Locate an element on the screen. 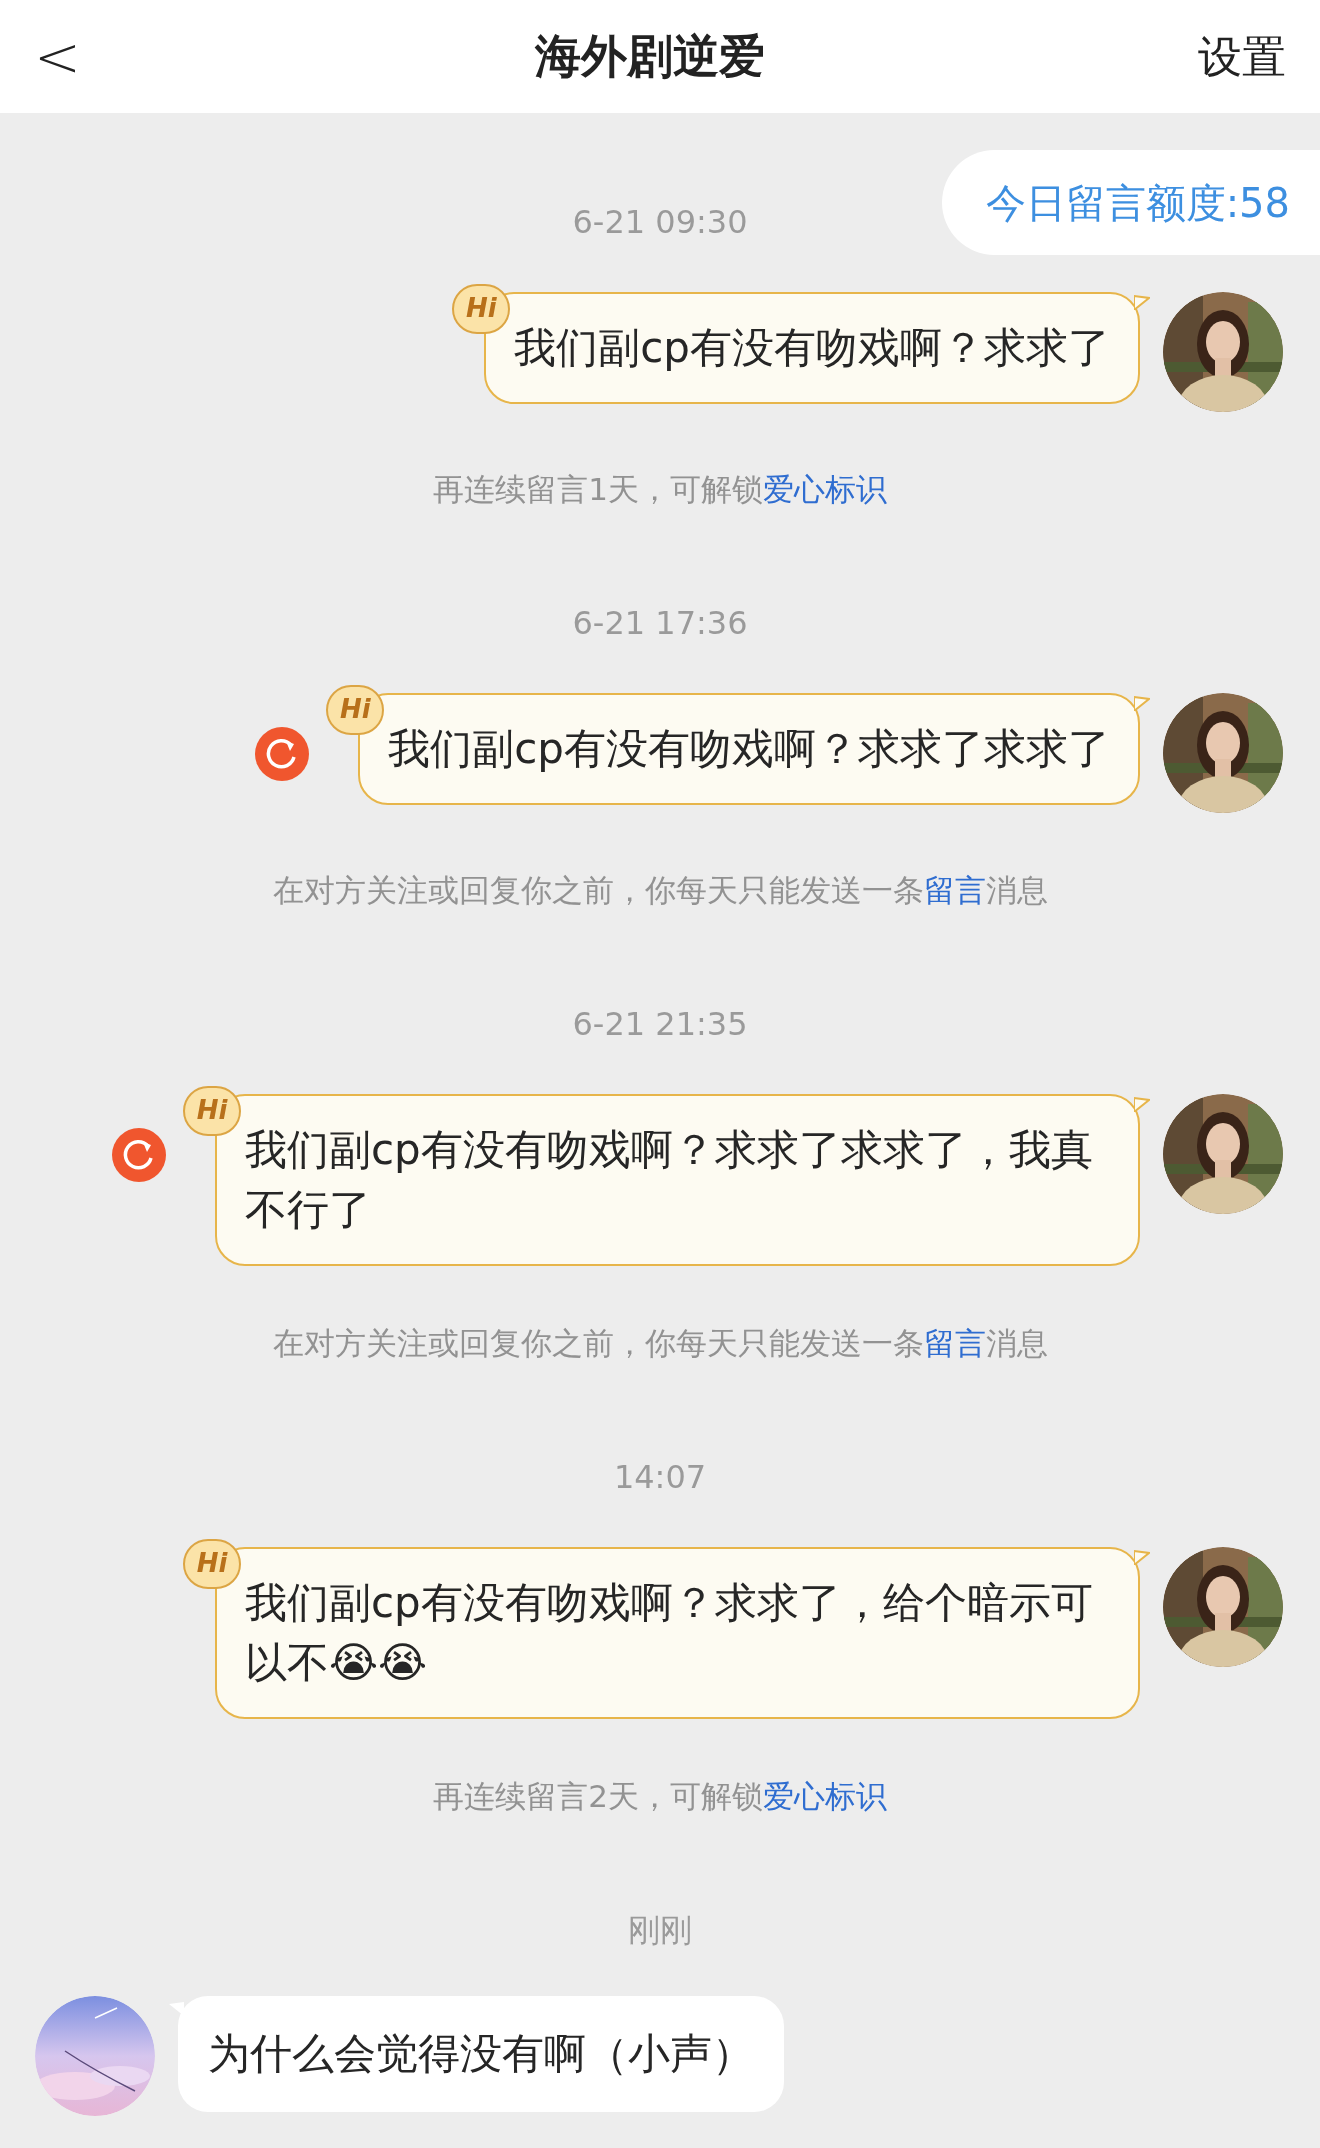 The width and height of the screenshot is (1320, 2148). back-button: < is located at coordinates (74, 56).